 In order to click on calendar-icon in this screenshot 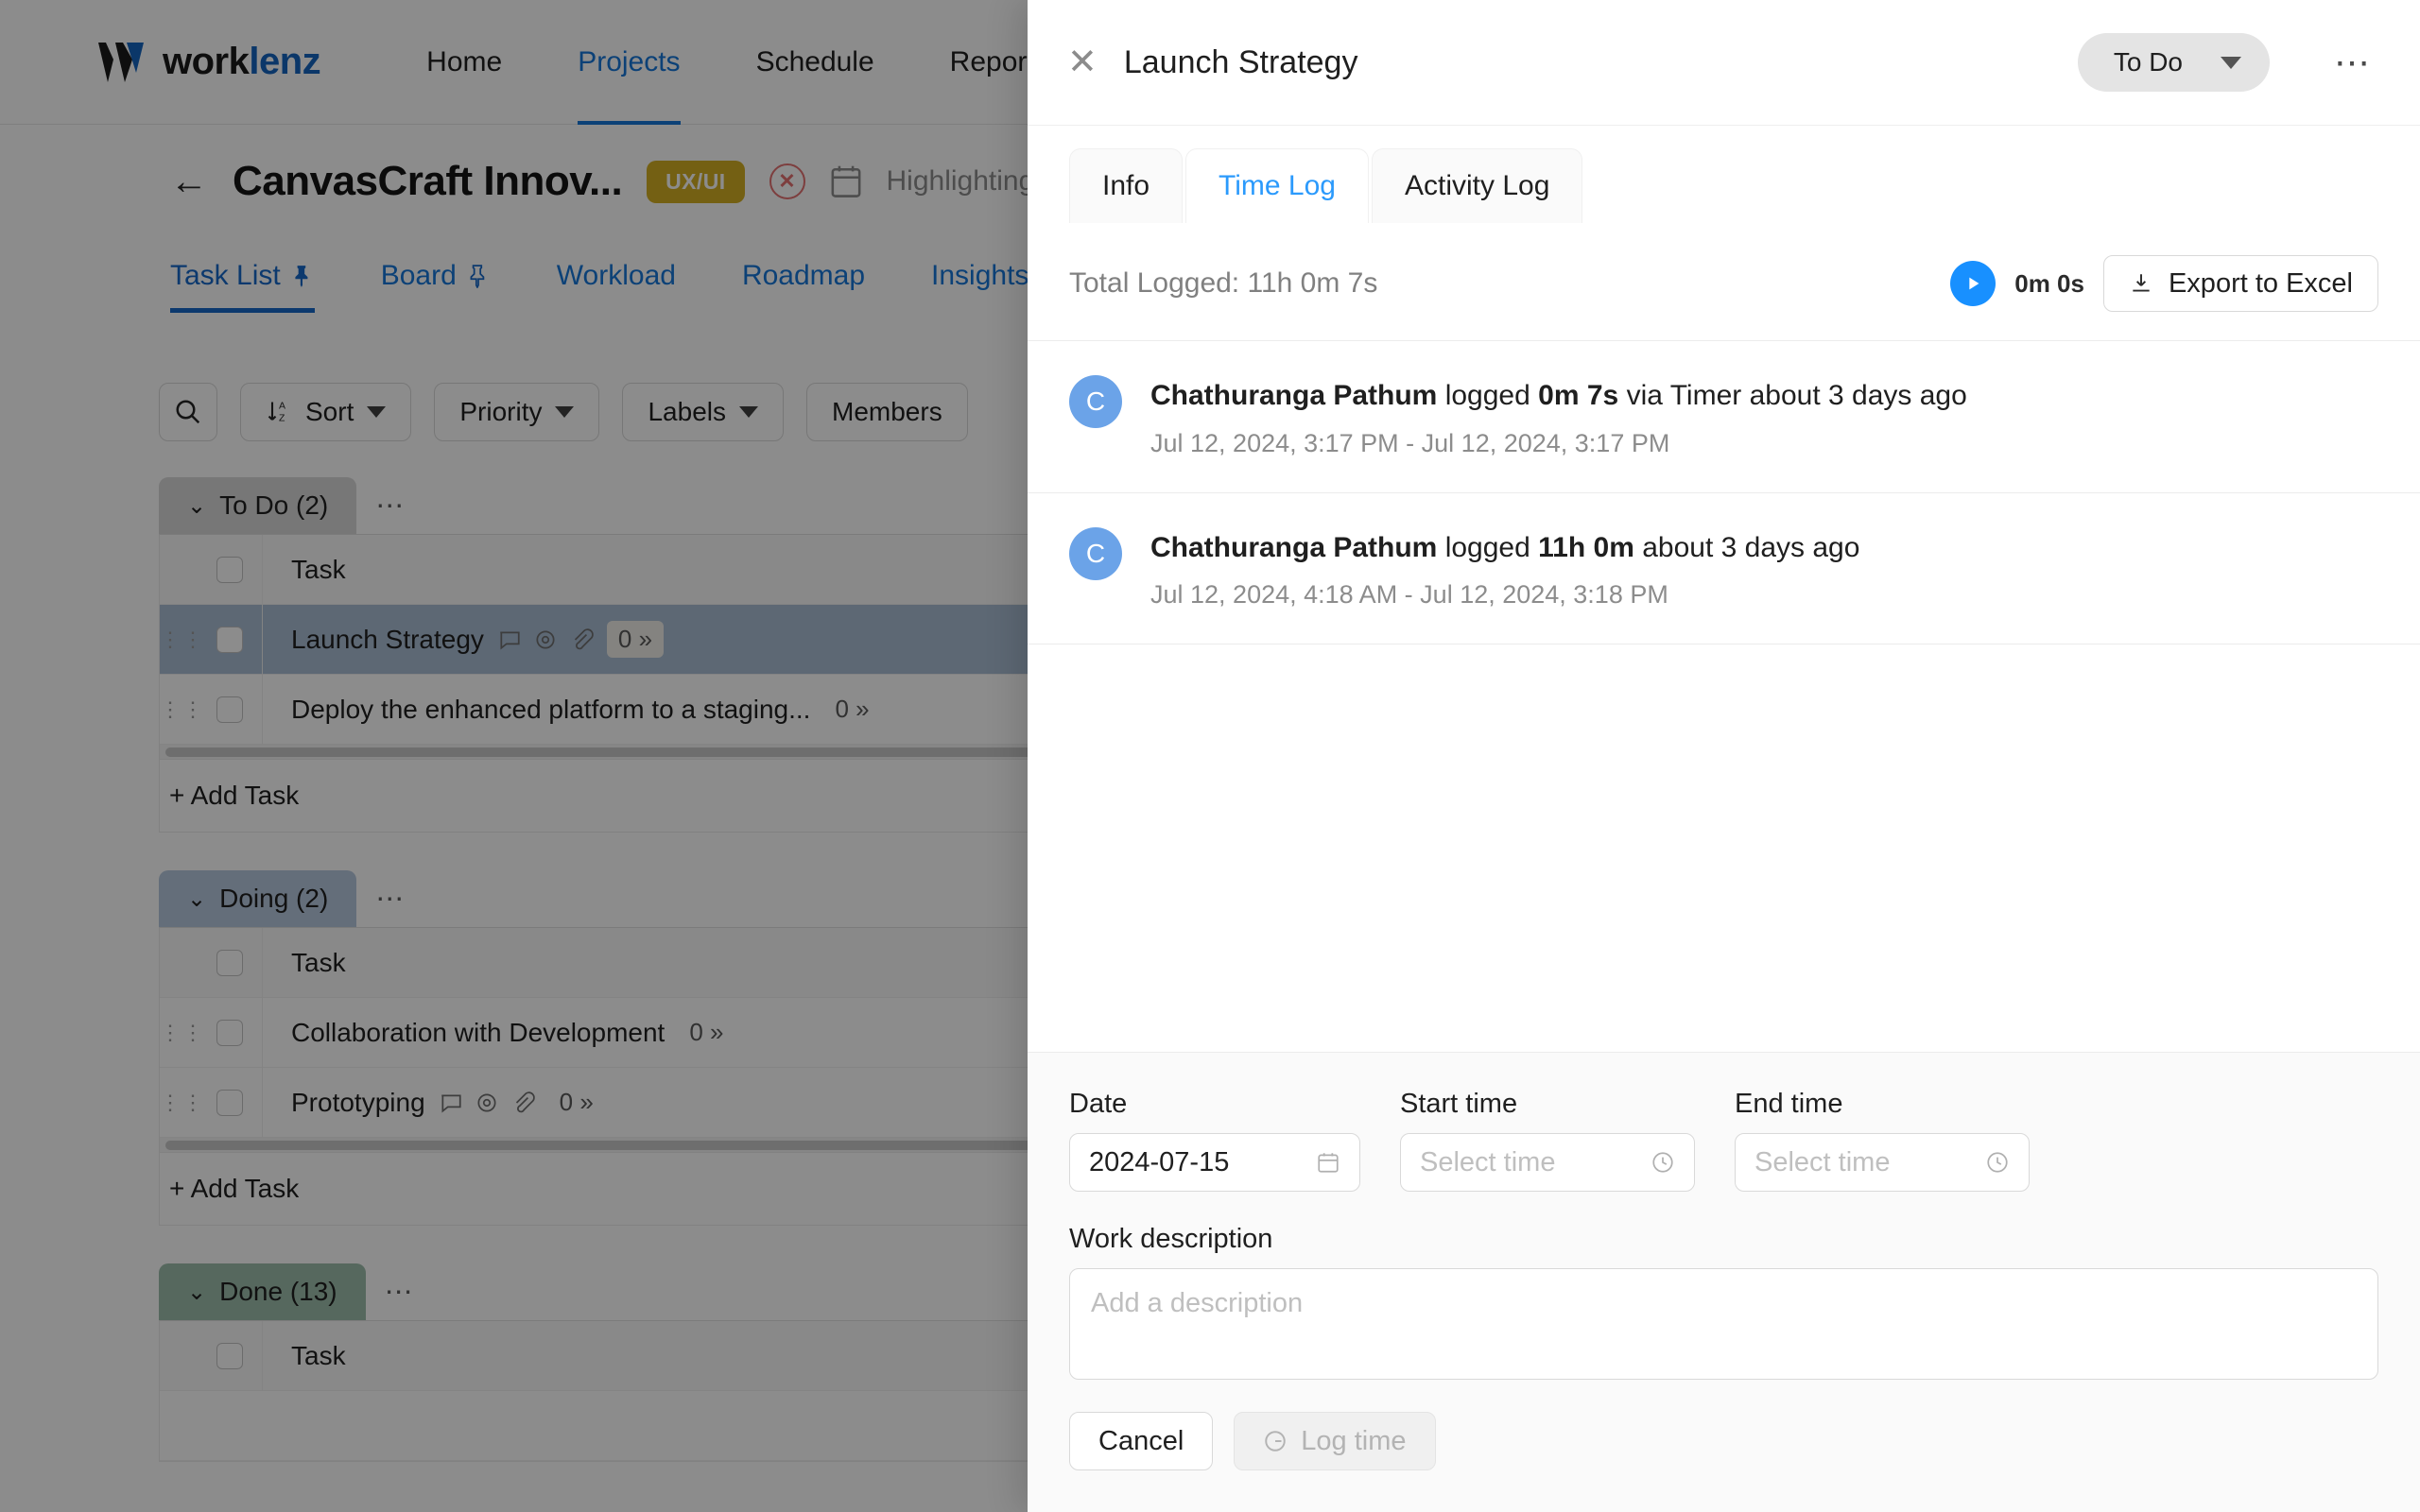, I will do `click(1328, 1162)`.